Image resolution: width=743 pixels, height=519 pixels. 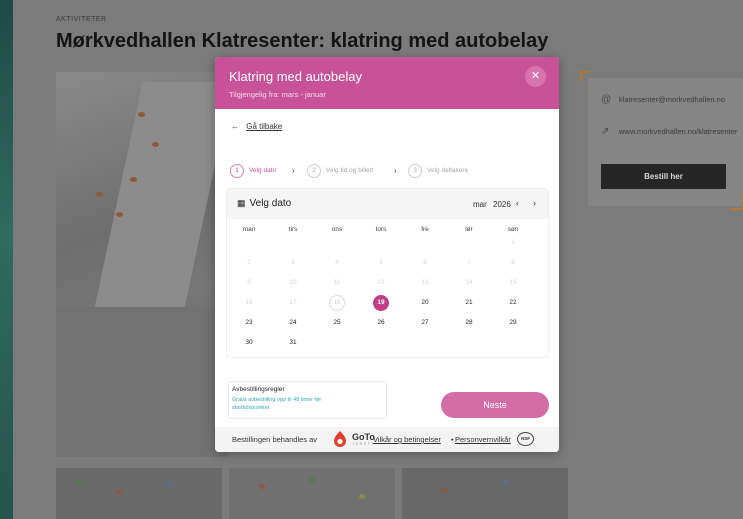 I want to click on weekday-label: man, so click(x=249, y=229).